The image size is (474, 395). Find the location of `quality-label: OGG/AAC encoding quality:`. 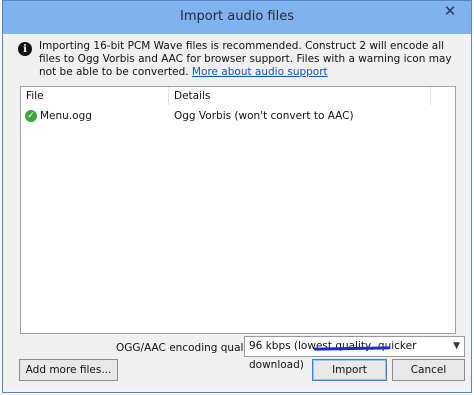

quality-label: OGG/AAC encoding quality: is located at coordinates (188, 348).